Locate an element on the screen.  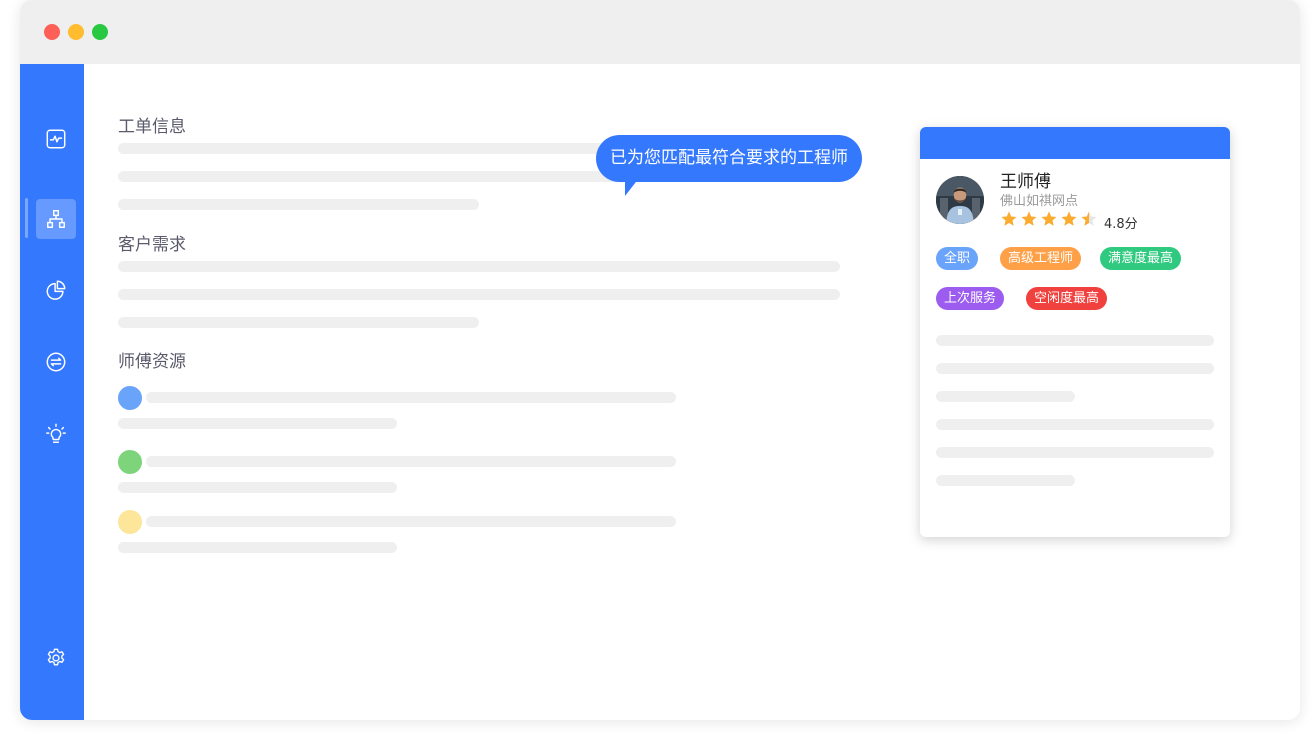
lightbulb-icon is located at coordinates (56, 433).